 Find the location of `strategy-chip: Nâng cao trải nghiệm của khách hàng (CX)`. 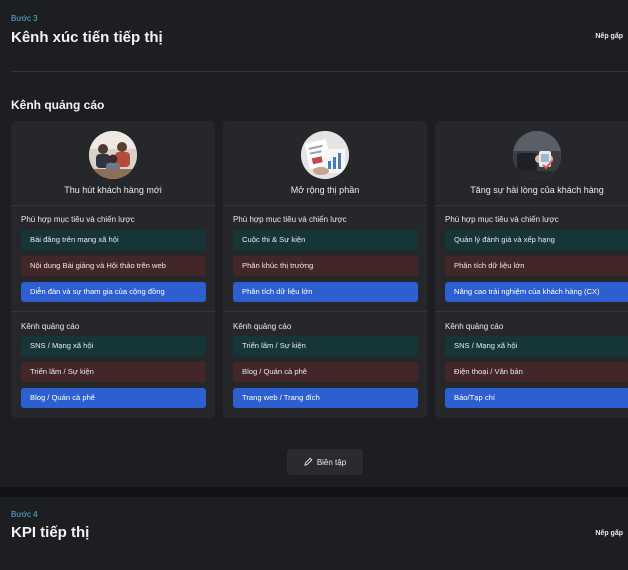

strategy-chip: Nâng cao trải nghiệm của khách hàng (CX) is located at coordinates (536, 292).